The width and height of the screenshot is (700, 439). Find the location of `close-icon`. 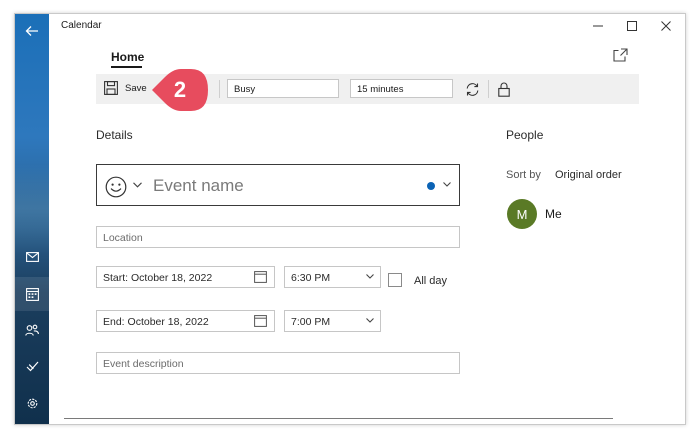

close-icon is located at coordinates (666, 26).